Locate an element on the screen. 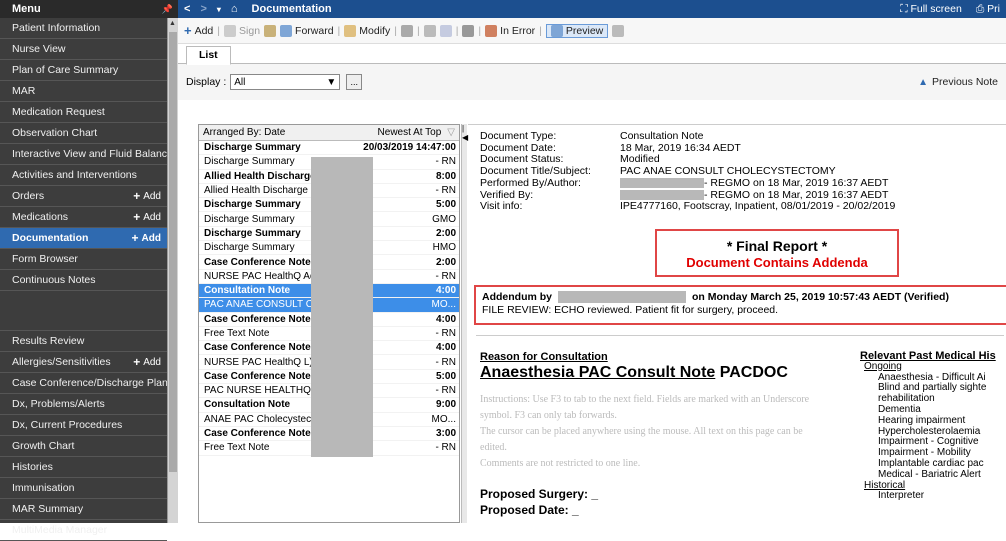 This screenshot has height=541, width=1006. filter-icon: ▽ is located at coordinates (451, 132).